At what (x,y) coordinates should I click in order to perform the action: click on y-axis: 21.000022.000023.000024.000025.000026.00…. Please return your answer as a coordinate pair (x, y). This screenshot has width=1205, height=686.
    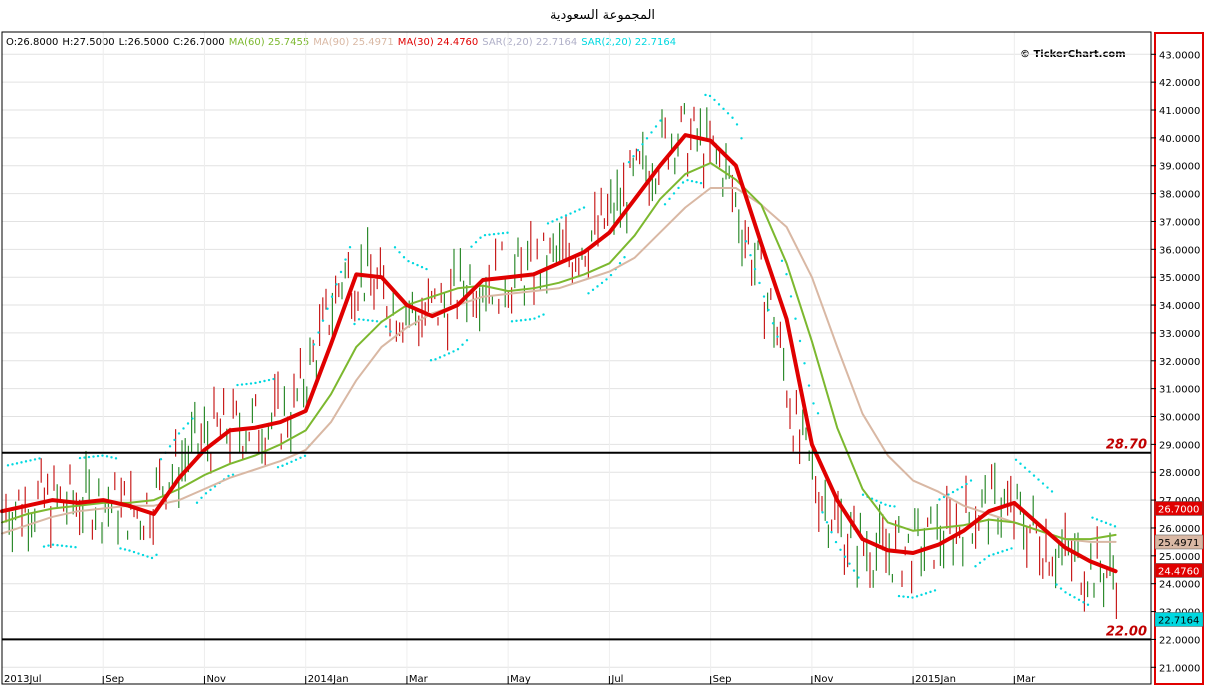
    Looking at the image, I should click on (1175, 362).